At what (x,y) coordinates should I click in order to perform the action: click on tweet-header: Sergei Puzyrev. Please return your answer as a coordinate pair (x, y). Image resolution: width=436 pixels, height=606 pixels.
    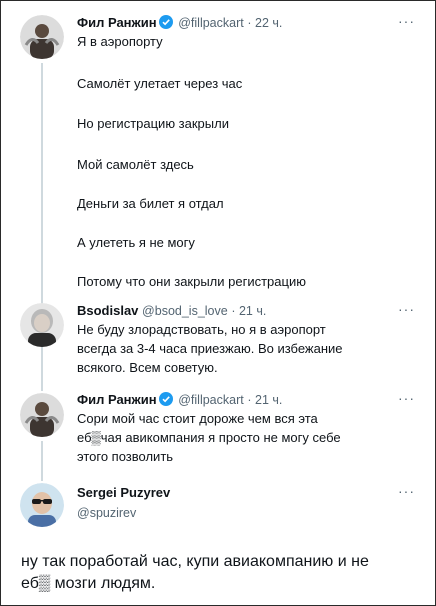
    Looking at the image, I should click on (123, 493).